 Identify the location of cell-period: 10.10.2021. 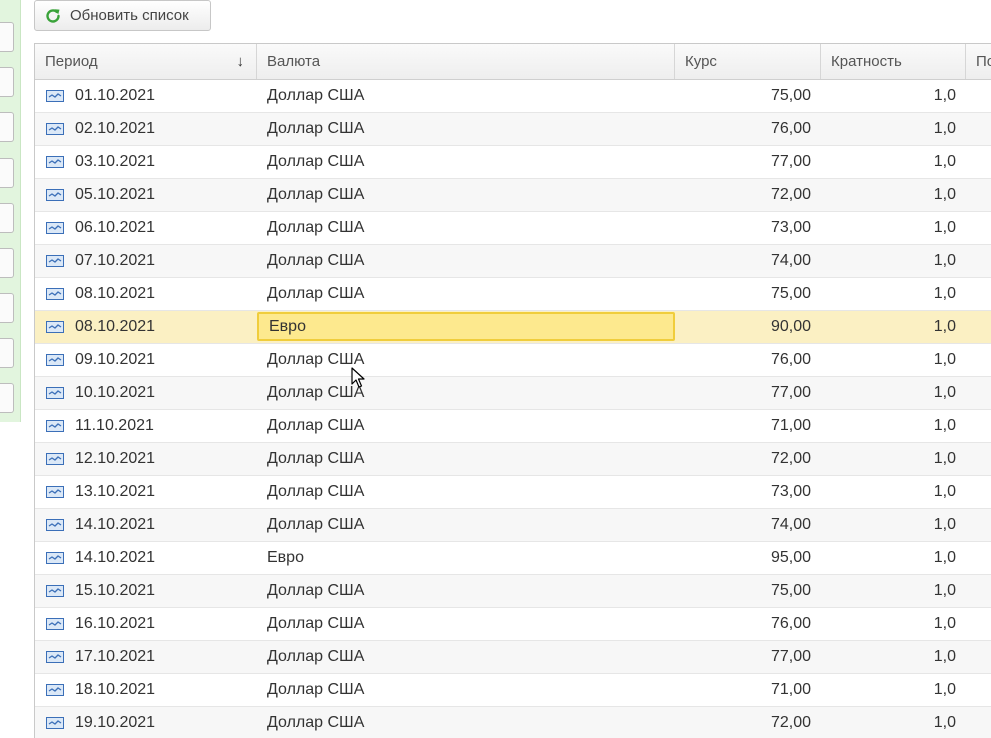
(146, 393).